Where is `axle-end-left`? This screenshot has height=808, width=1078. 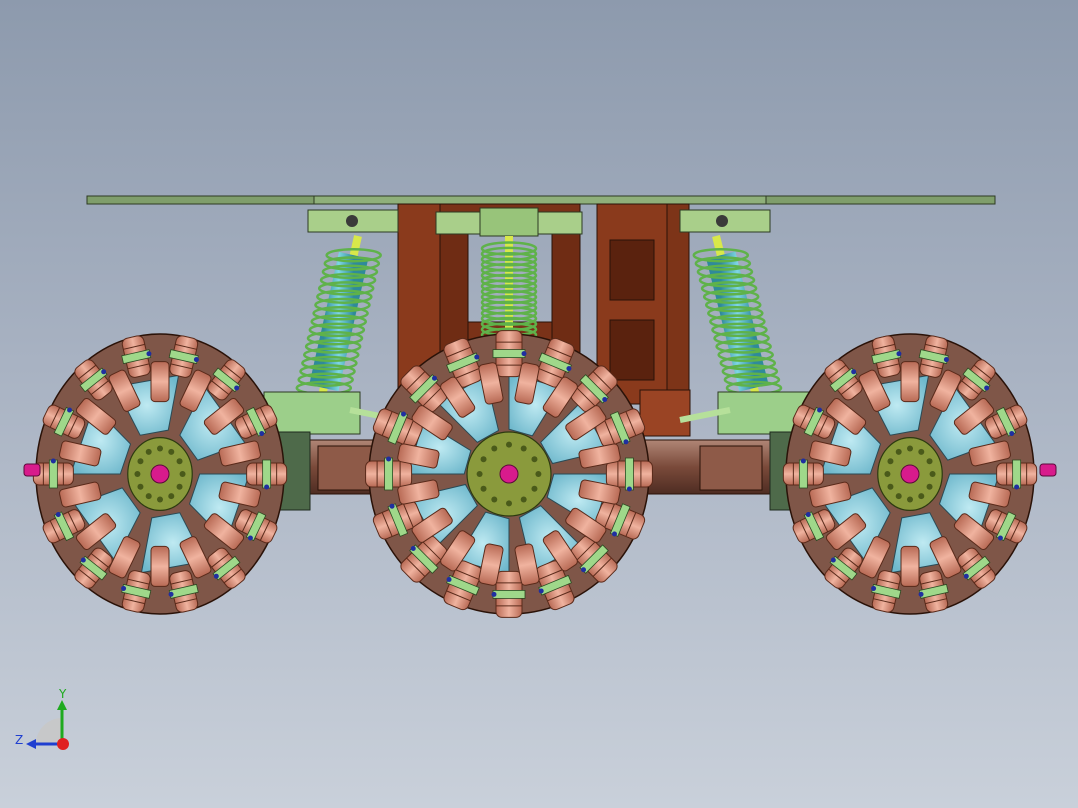 axle-end-left is located at coordinates (32, 470).